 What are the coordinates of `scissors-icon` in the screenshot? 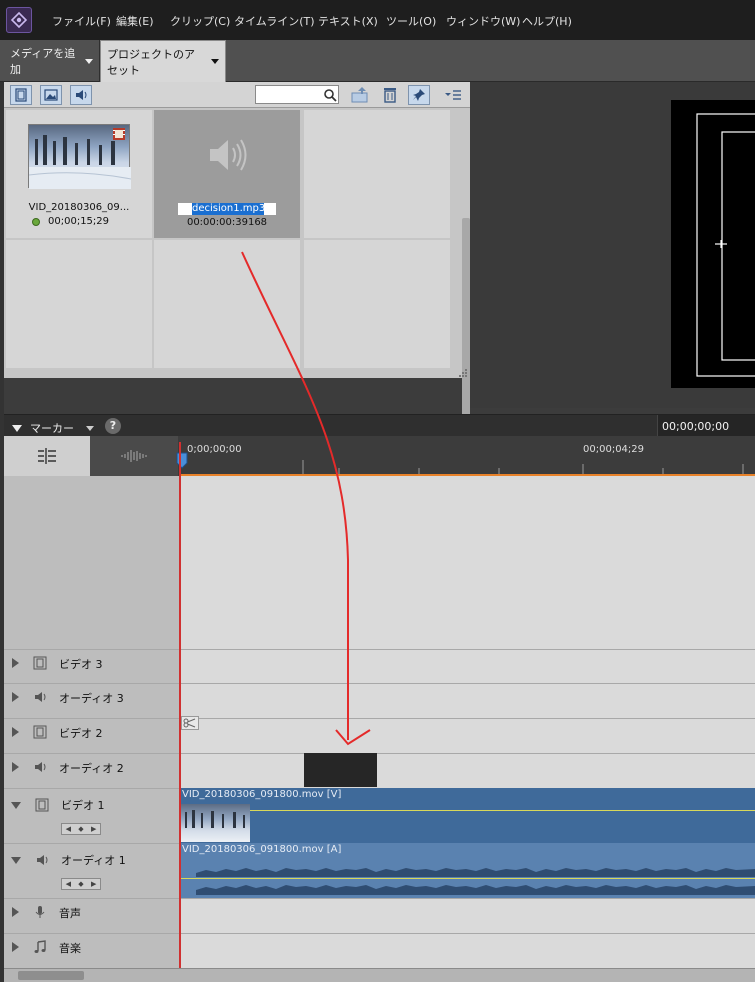 It's located at (190, 724).